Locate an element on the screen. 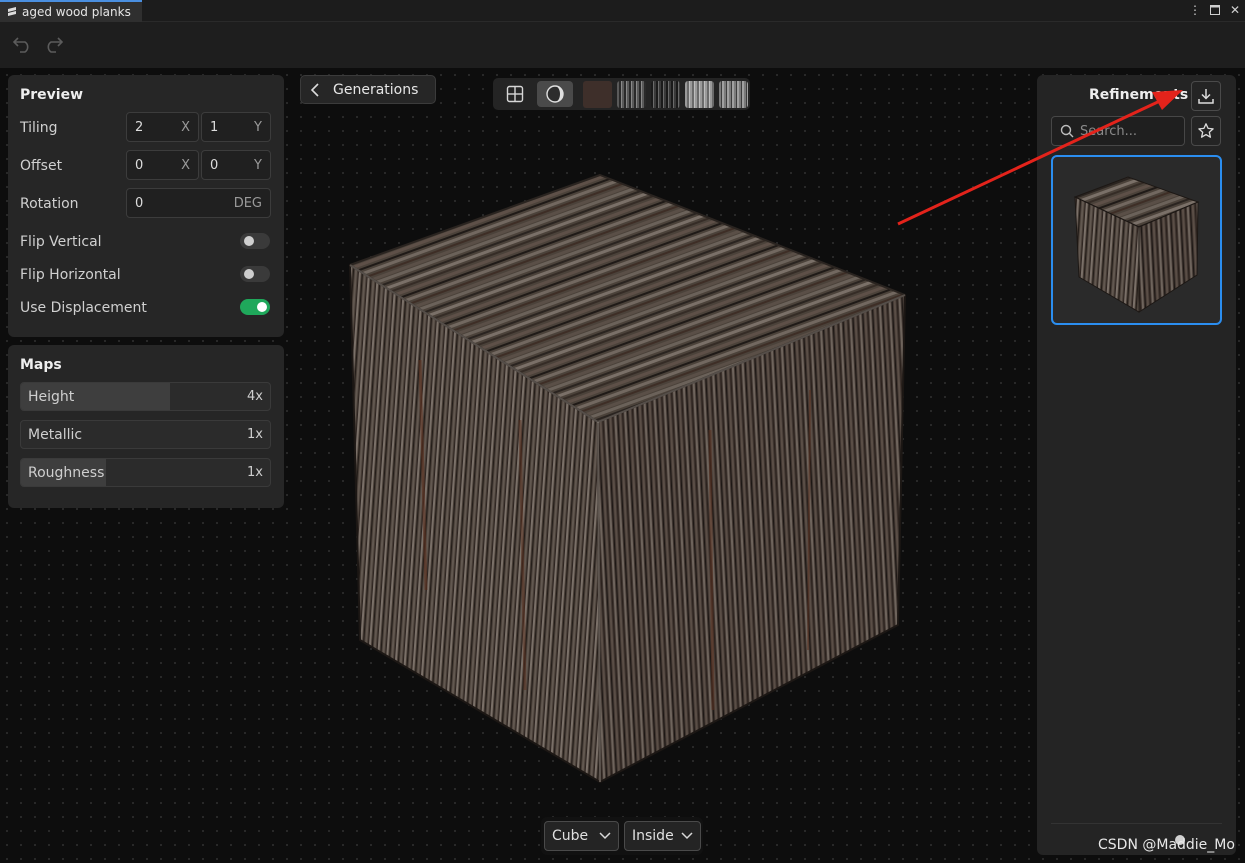 The height and width of the screenshot is (863, 1245). map-slider-height: Height 4x is located at coordinates (145, 396).